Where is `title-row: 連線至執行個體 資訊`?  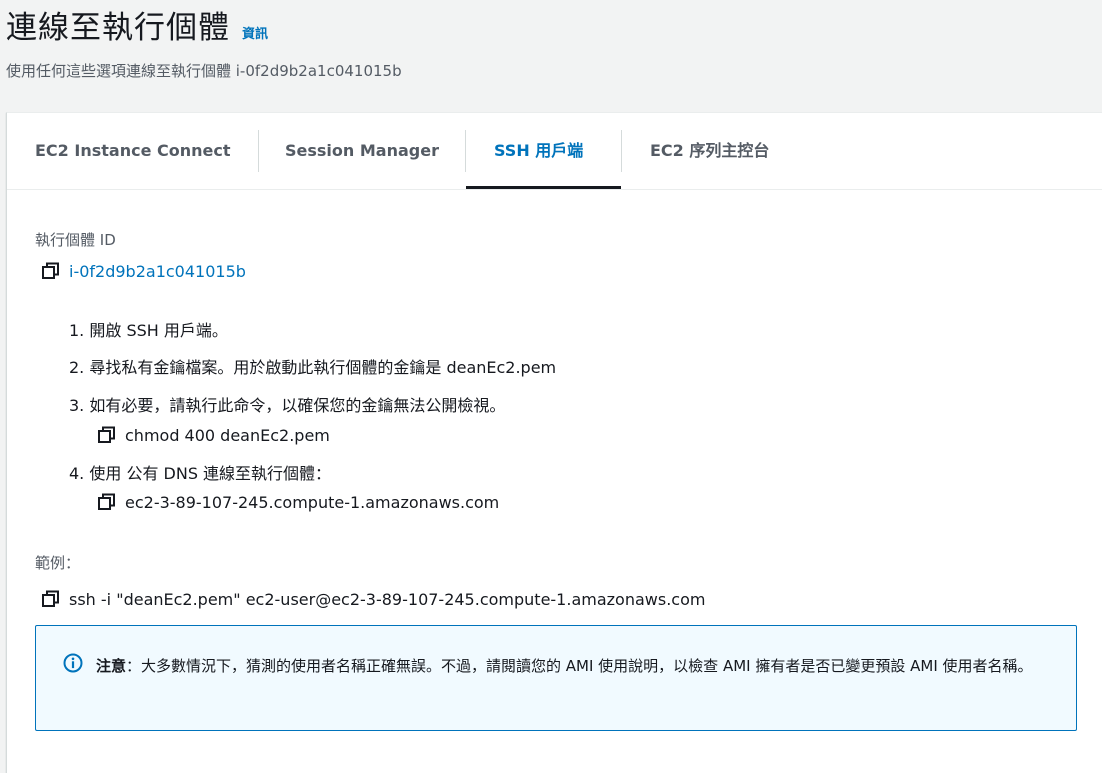 title-row: 連線至執行個體 資訊 is located at coordinates (137, 24).